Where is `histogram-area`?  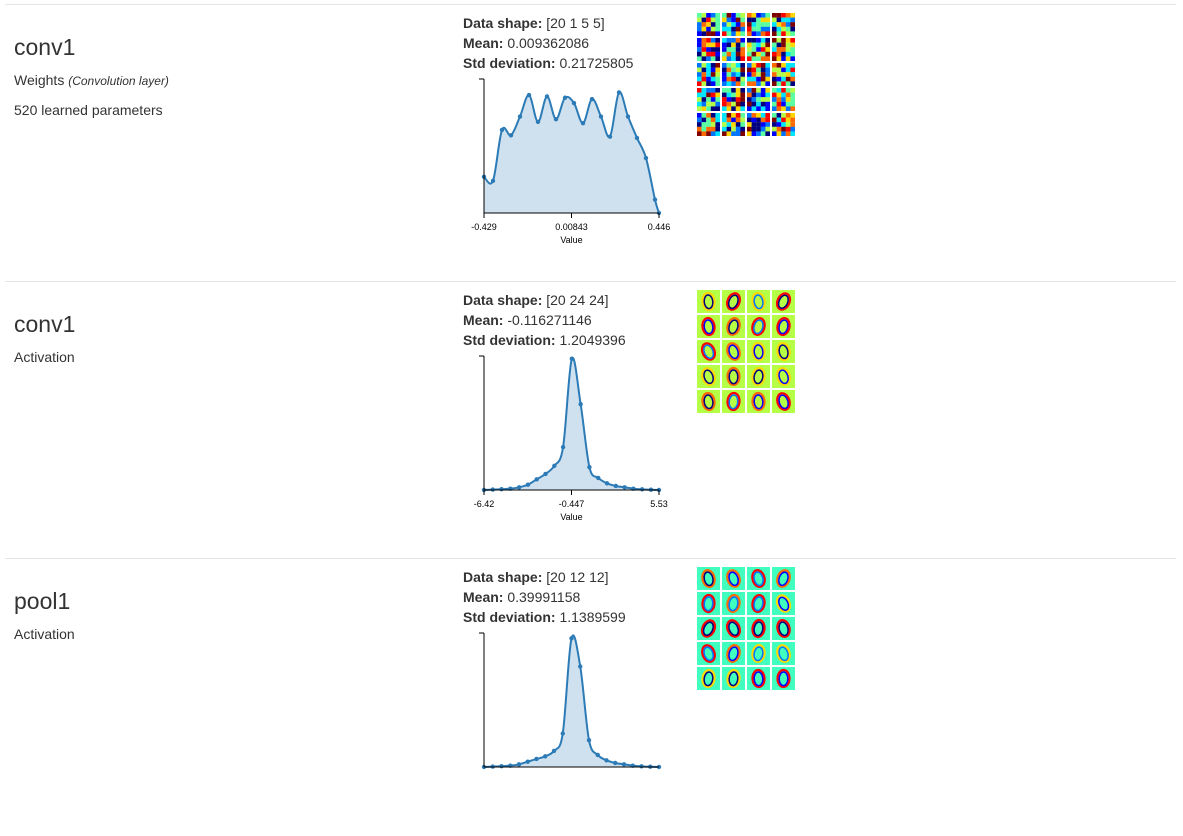 histogram-area is located at coordinates (571, 152).